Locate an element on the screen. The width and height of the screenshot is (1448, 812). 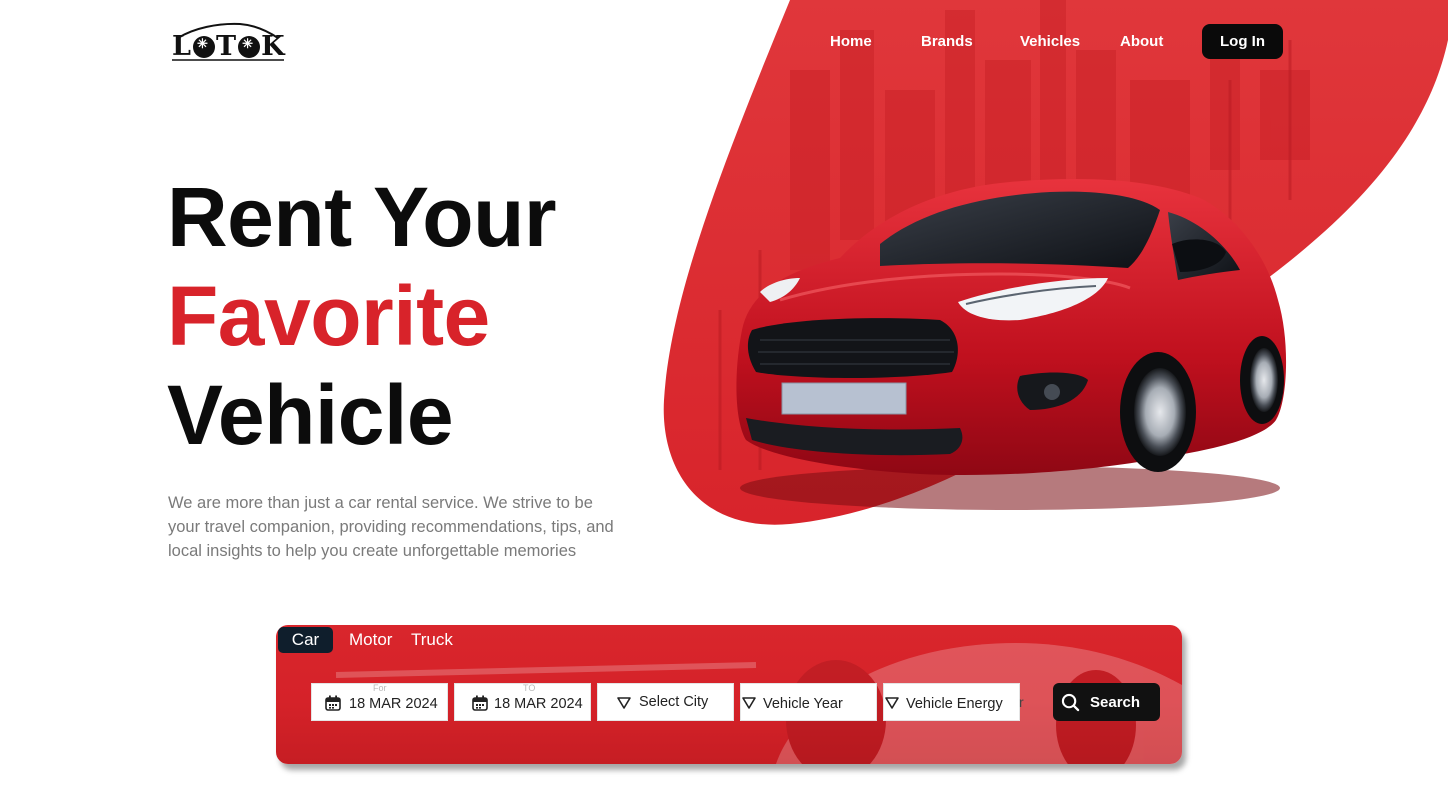
lotok-logo: LTK is located at coordinates (228, 42).